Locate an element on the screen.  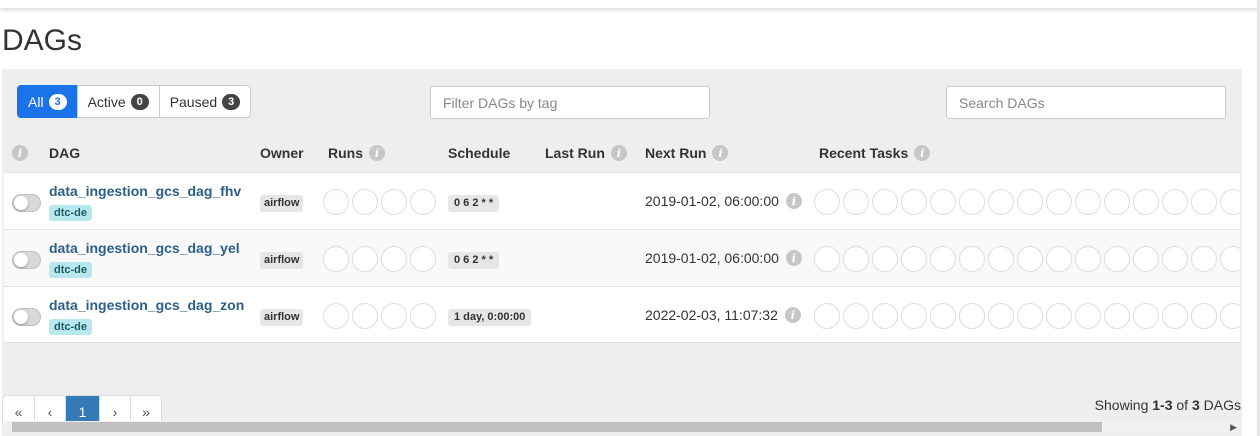
dag-link: data_ingestion_gcs_dag_yel is located at coordinates (144, 248).